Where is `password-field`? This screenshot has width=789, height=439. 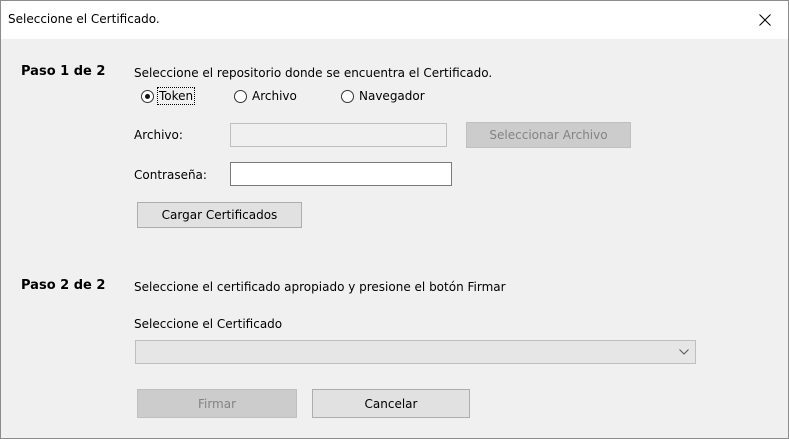 password-field is located at coordinates (341, 174).